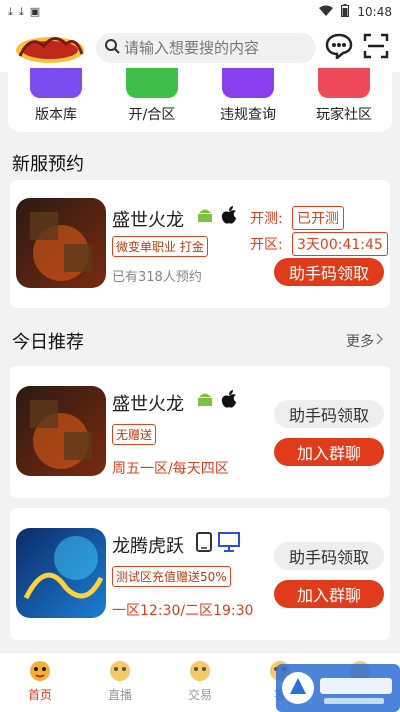 The height and width of the screenshot is (712, 400). I want to click on monitor-icon, so click(152, 83).